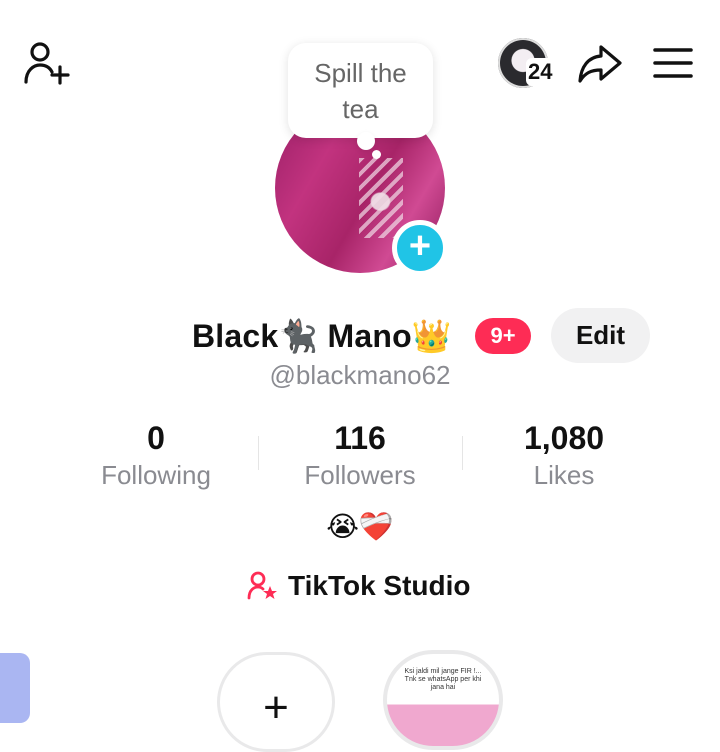  I want to click on note-bubble: Spill the tea, so click(360, 90).